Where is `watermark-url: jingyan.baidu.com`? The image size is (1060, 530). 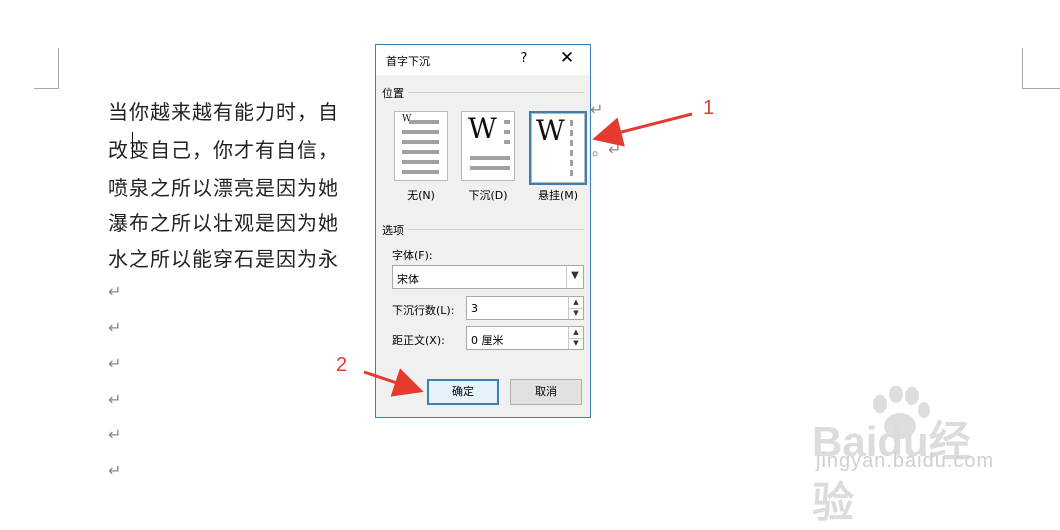 watermark-url: jingyan.baidu.com is located at coordinates (905, 461).